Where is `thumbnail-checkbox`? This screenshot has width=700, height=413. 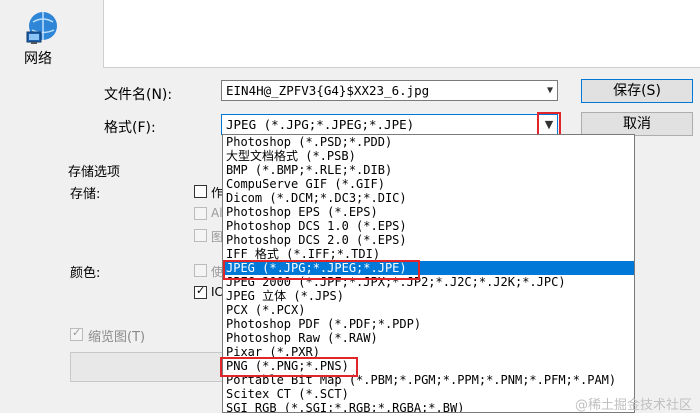 thumbnail-checkbox is located at coordinates (76, 333).